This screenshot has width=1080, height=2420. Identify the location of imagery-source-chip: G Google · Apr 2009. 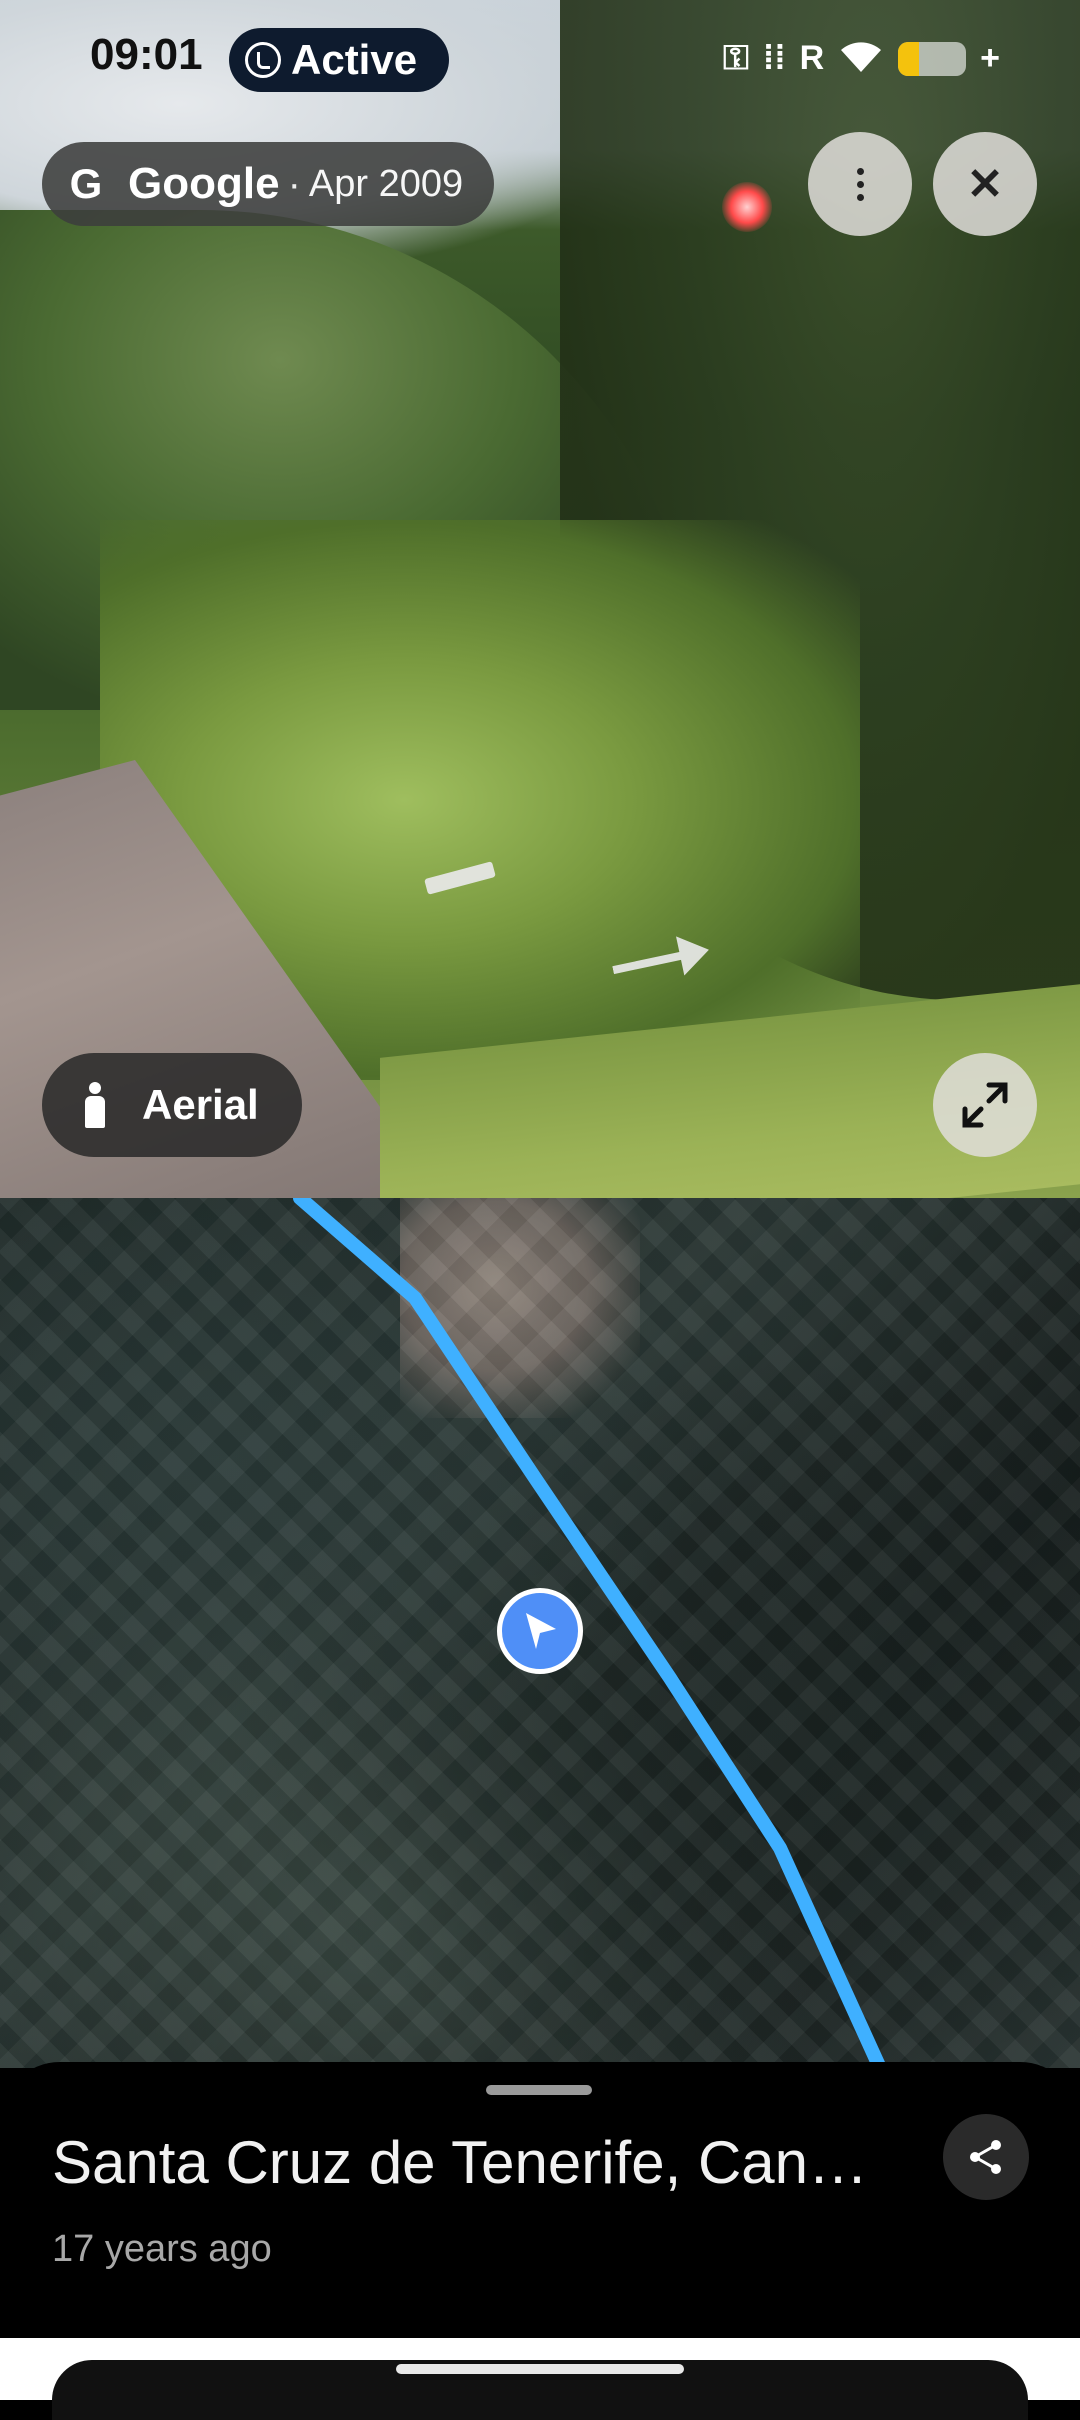
(268, 184).